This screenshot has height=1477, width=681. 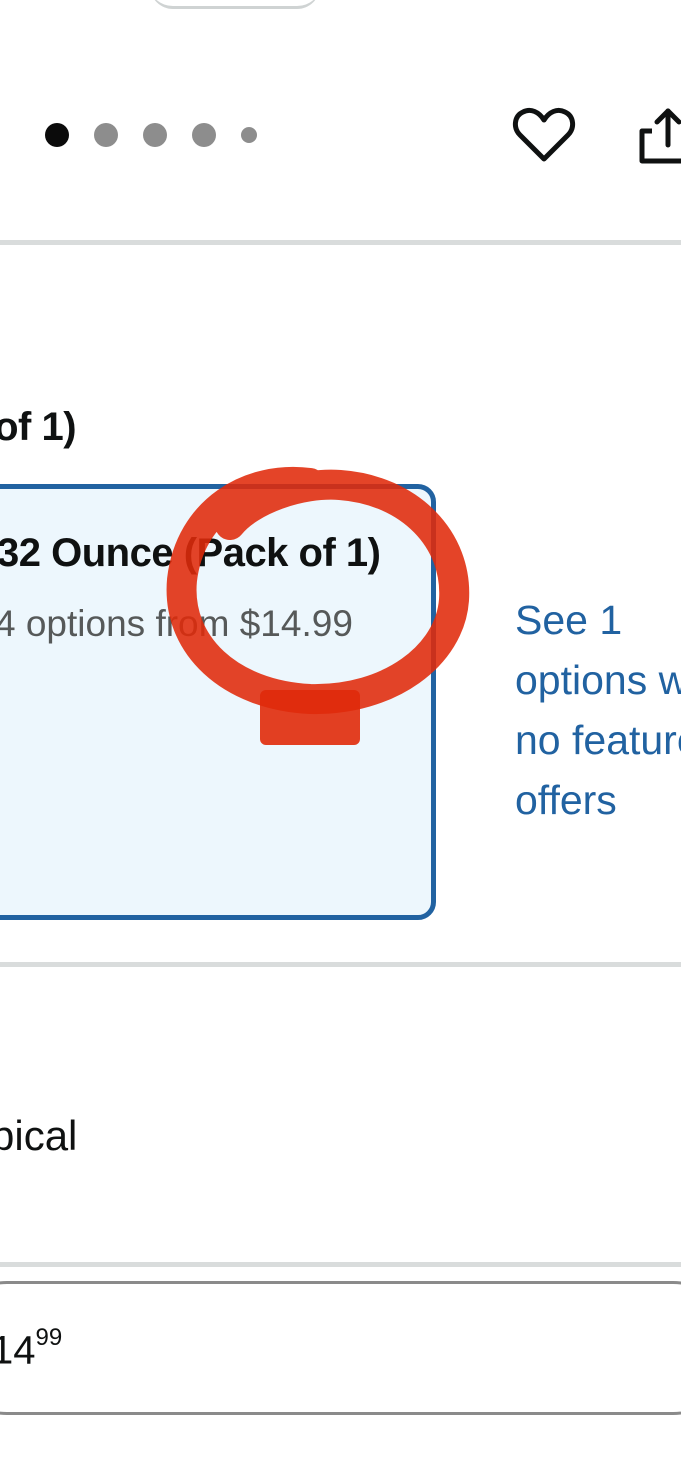 I want to click on size-heading: ck of 1), so click(x=38, y=427).